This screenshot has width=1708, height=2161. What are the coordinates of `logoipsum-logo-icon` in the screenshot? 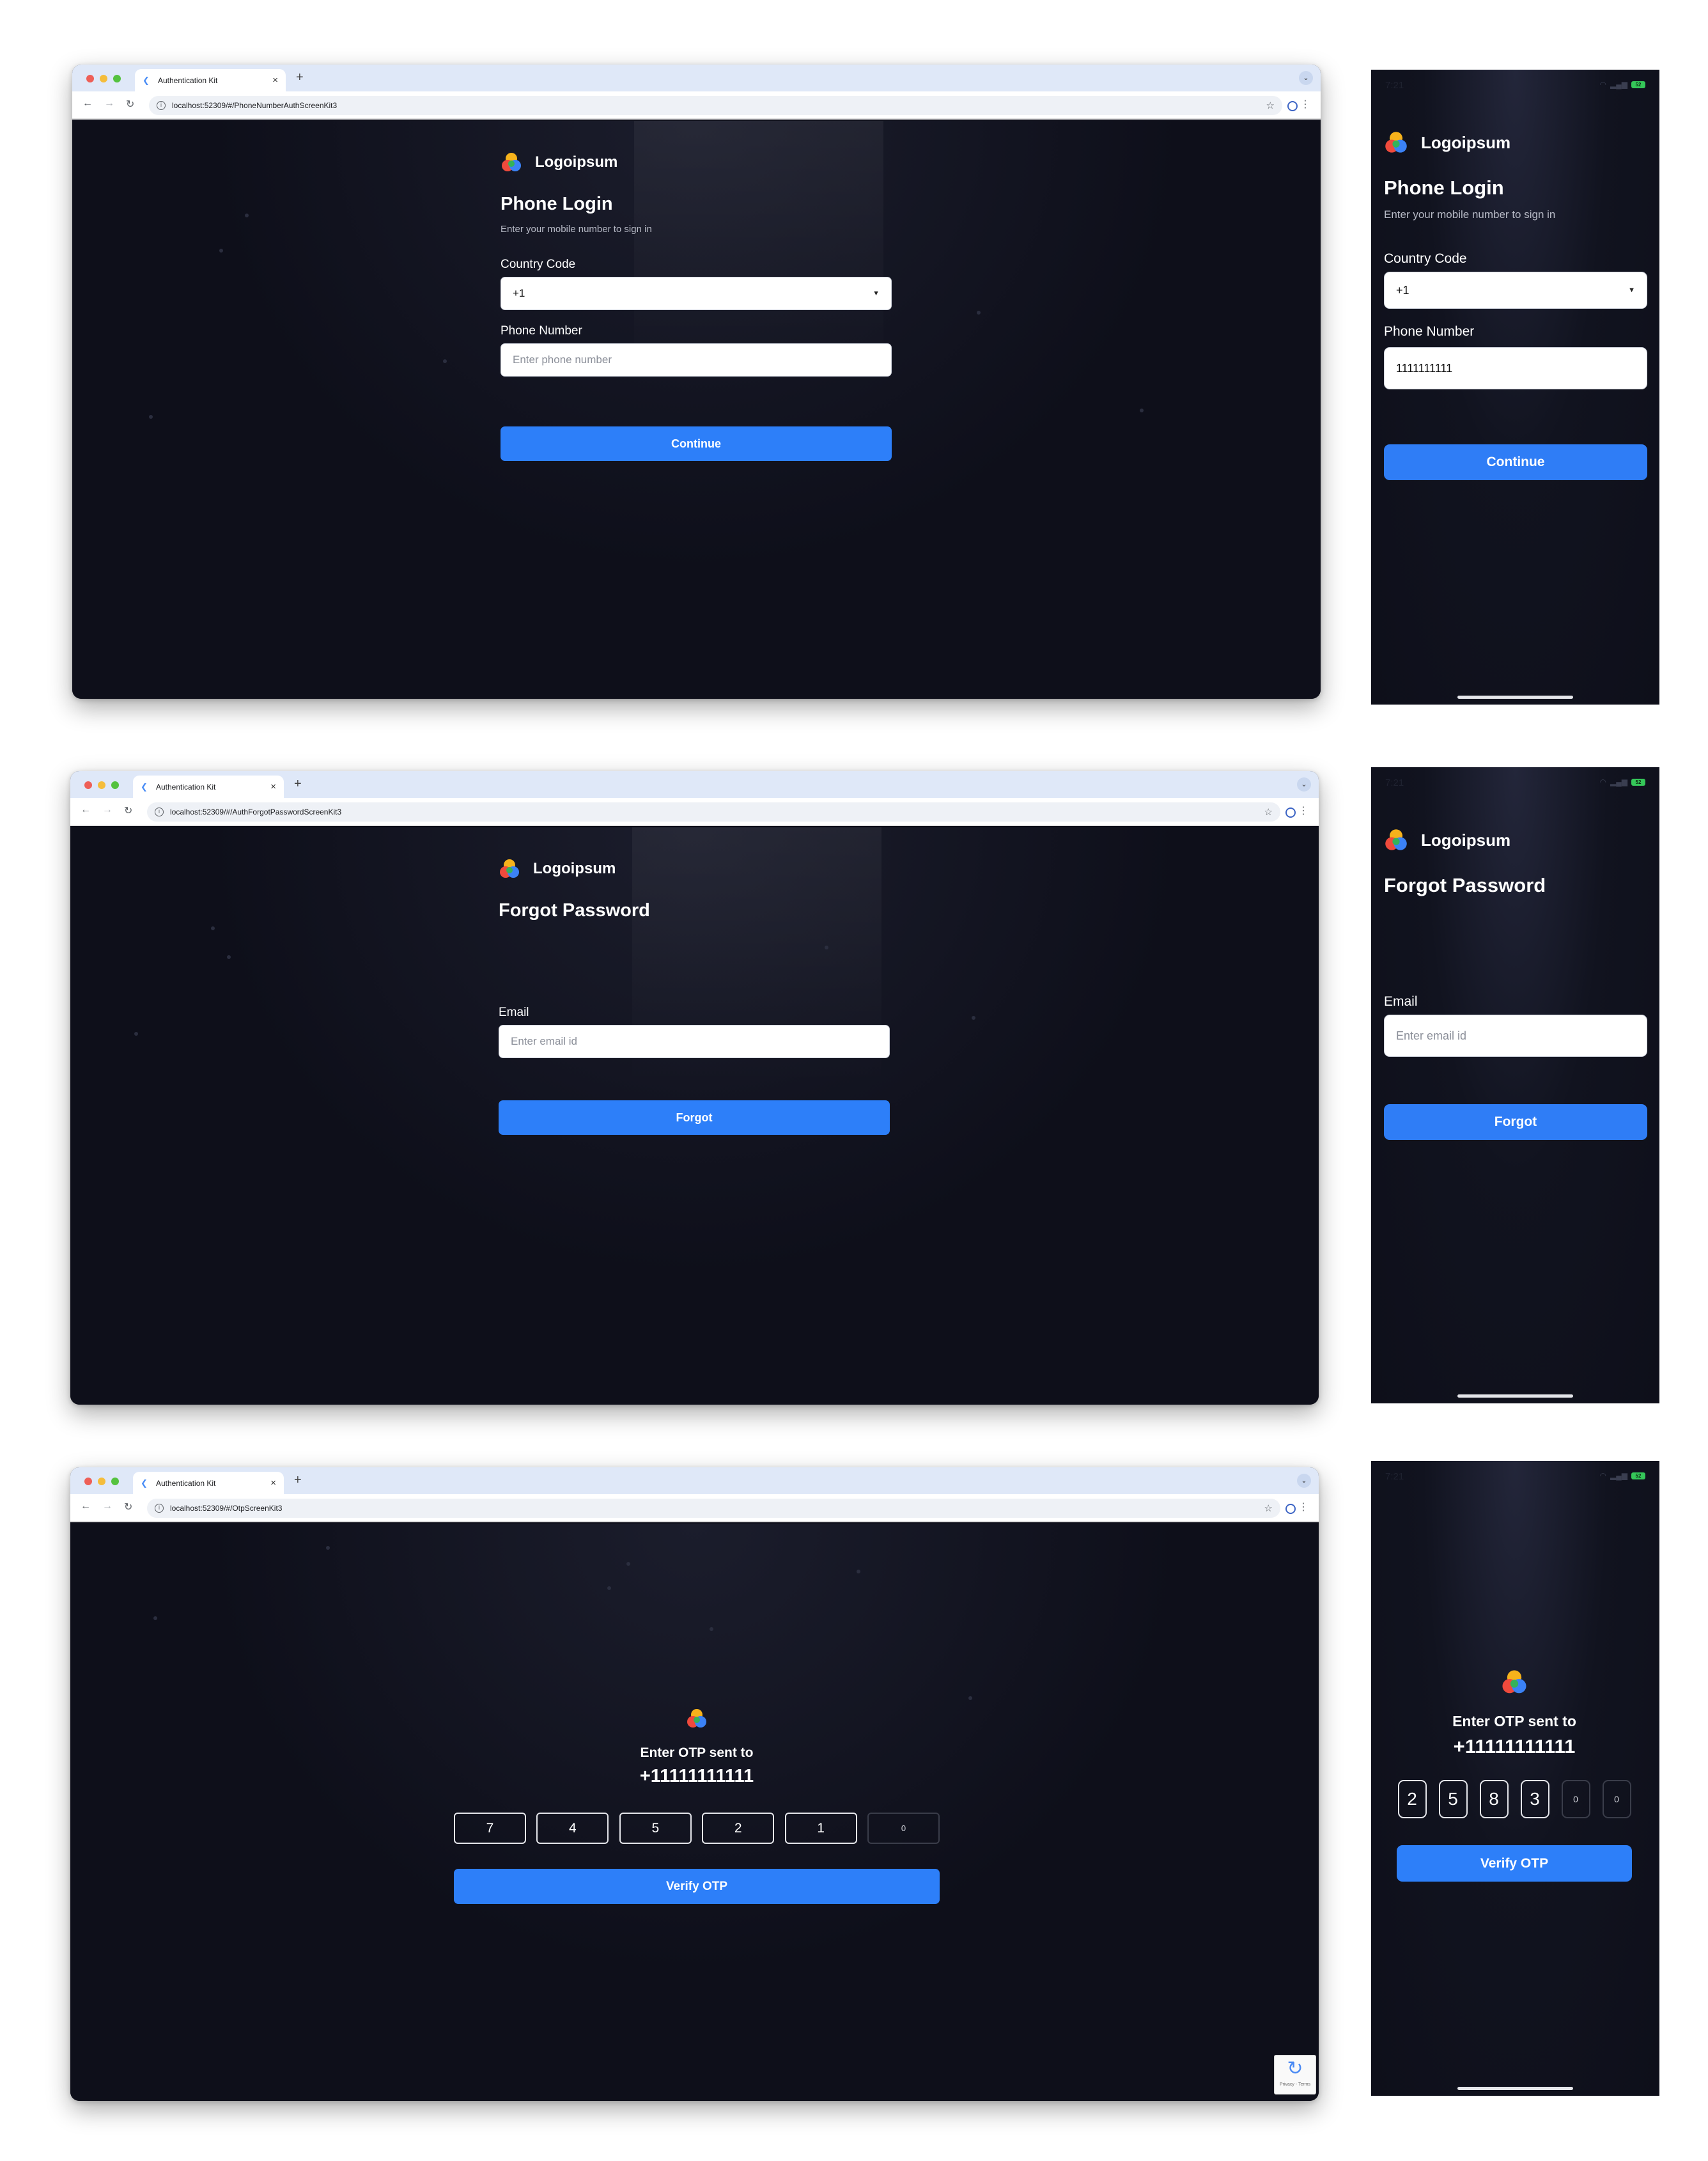 It's located at (509, 869).